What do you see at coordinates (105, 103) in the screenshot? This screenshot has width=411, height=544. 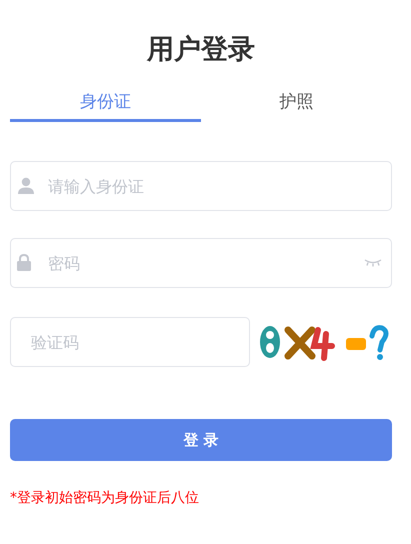 I see `tab: 身份证` at bounding box center [105, 103].